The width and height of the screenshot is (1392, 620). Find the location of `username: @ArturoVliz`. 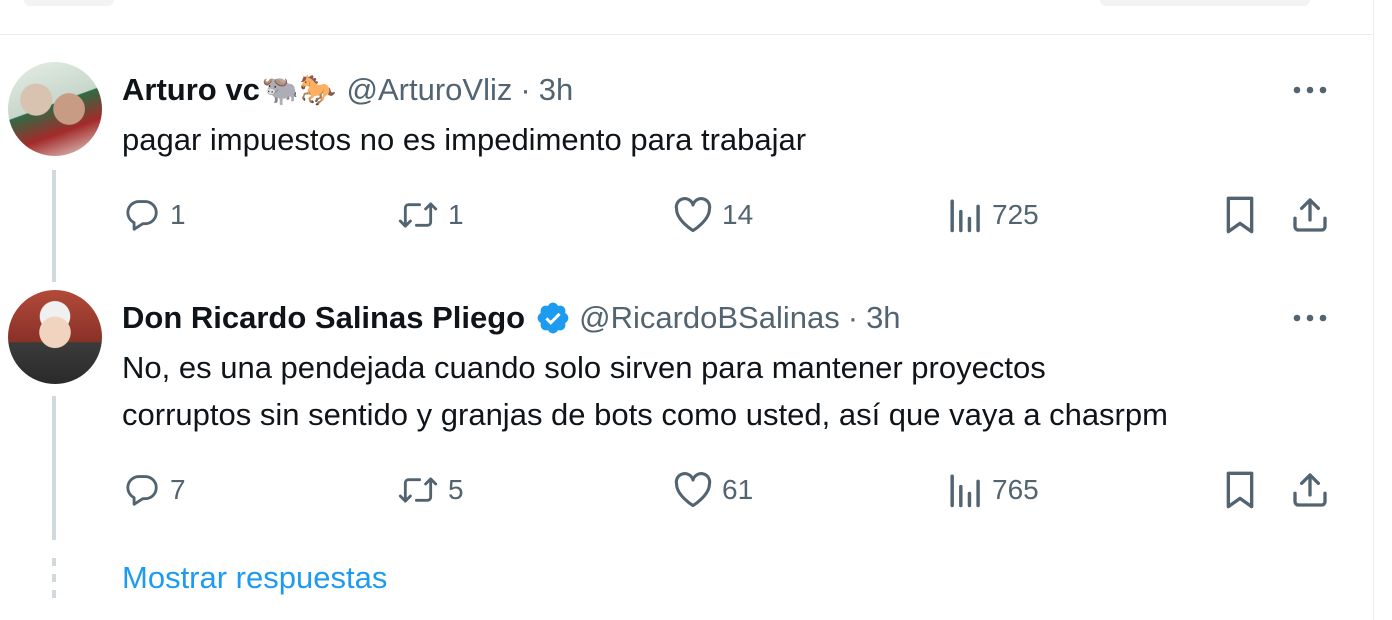

username: @ArturoVliz is located at coordinates (430, 90).